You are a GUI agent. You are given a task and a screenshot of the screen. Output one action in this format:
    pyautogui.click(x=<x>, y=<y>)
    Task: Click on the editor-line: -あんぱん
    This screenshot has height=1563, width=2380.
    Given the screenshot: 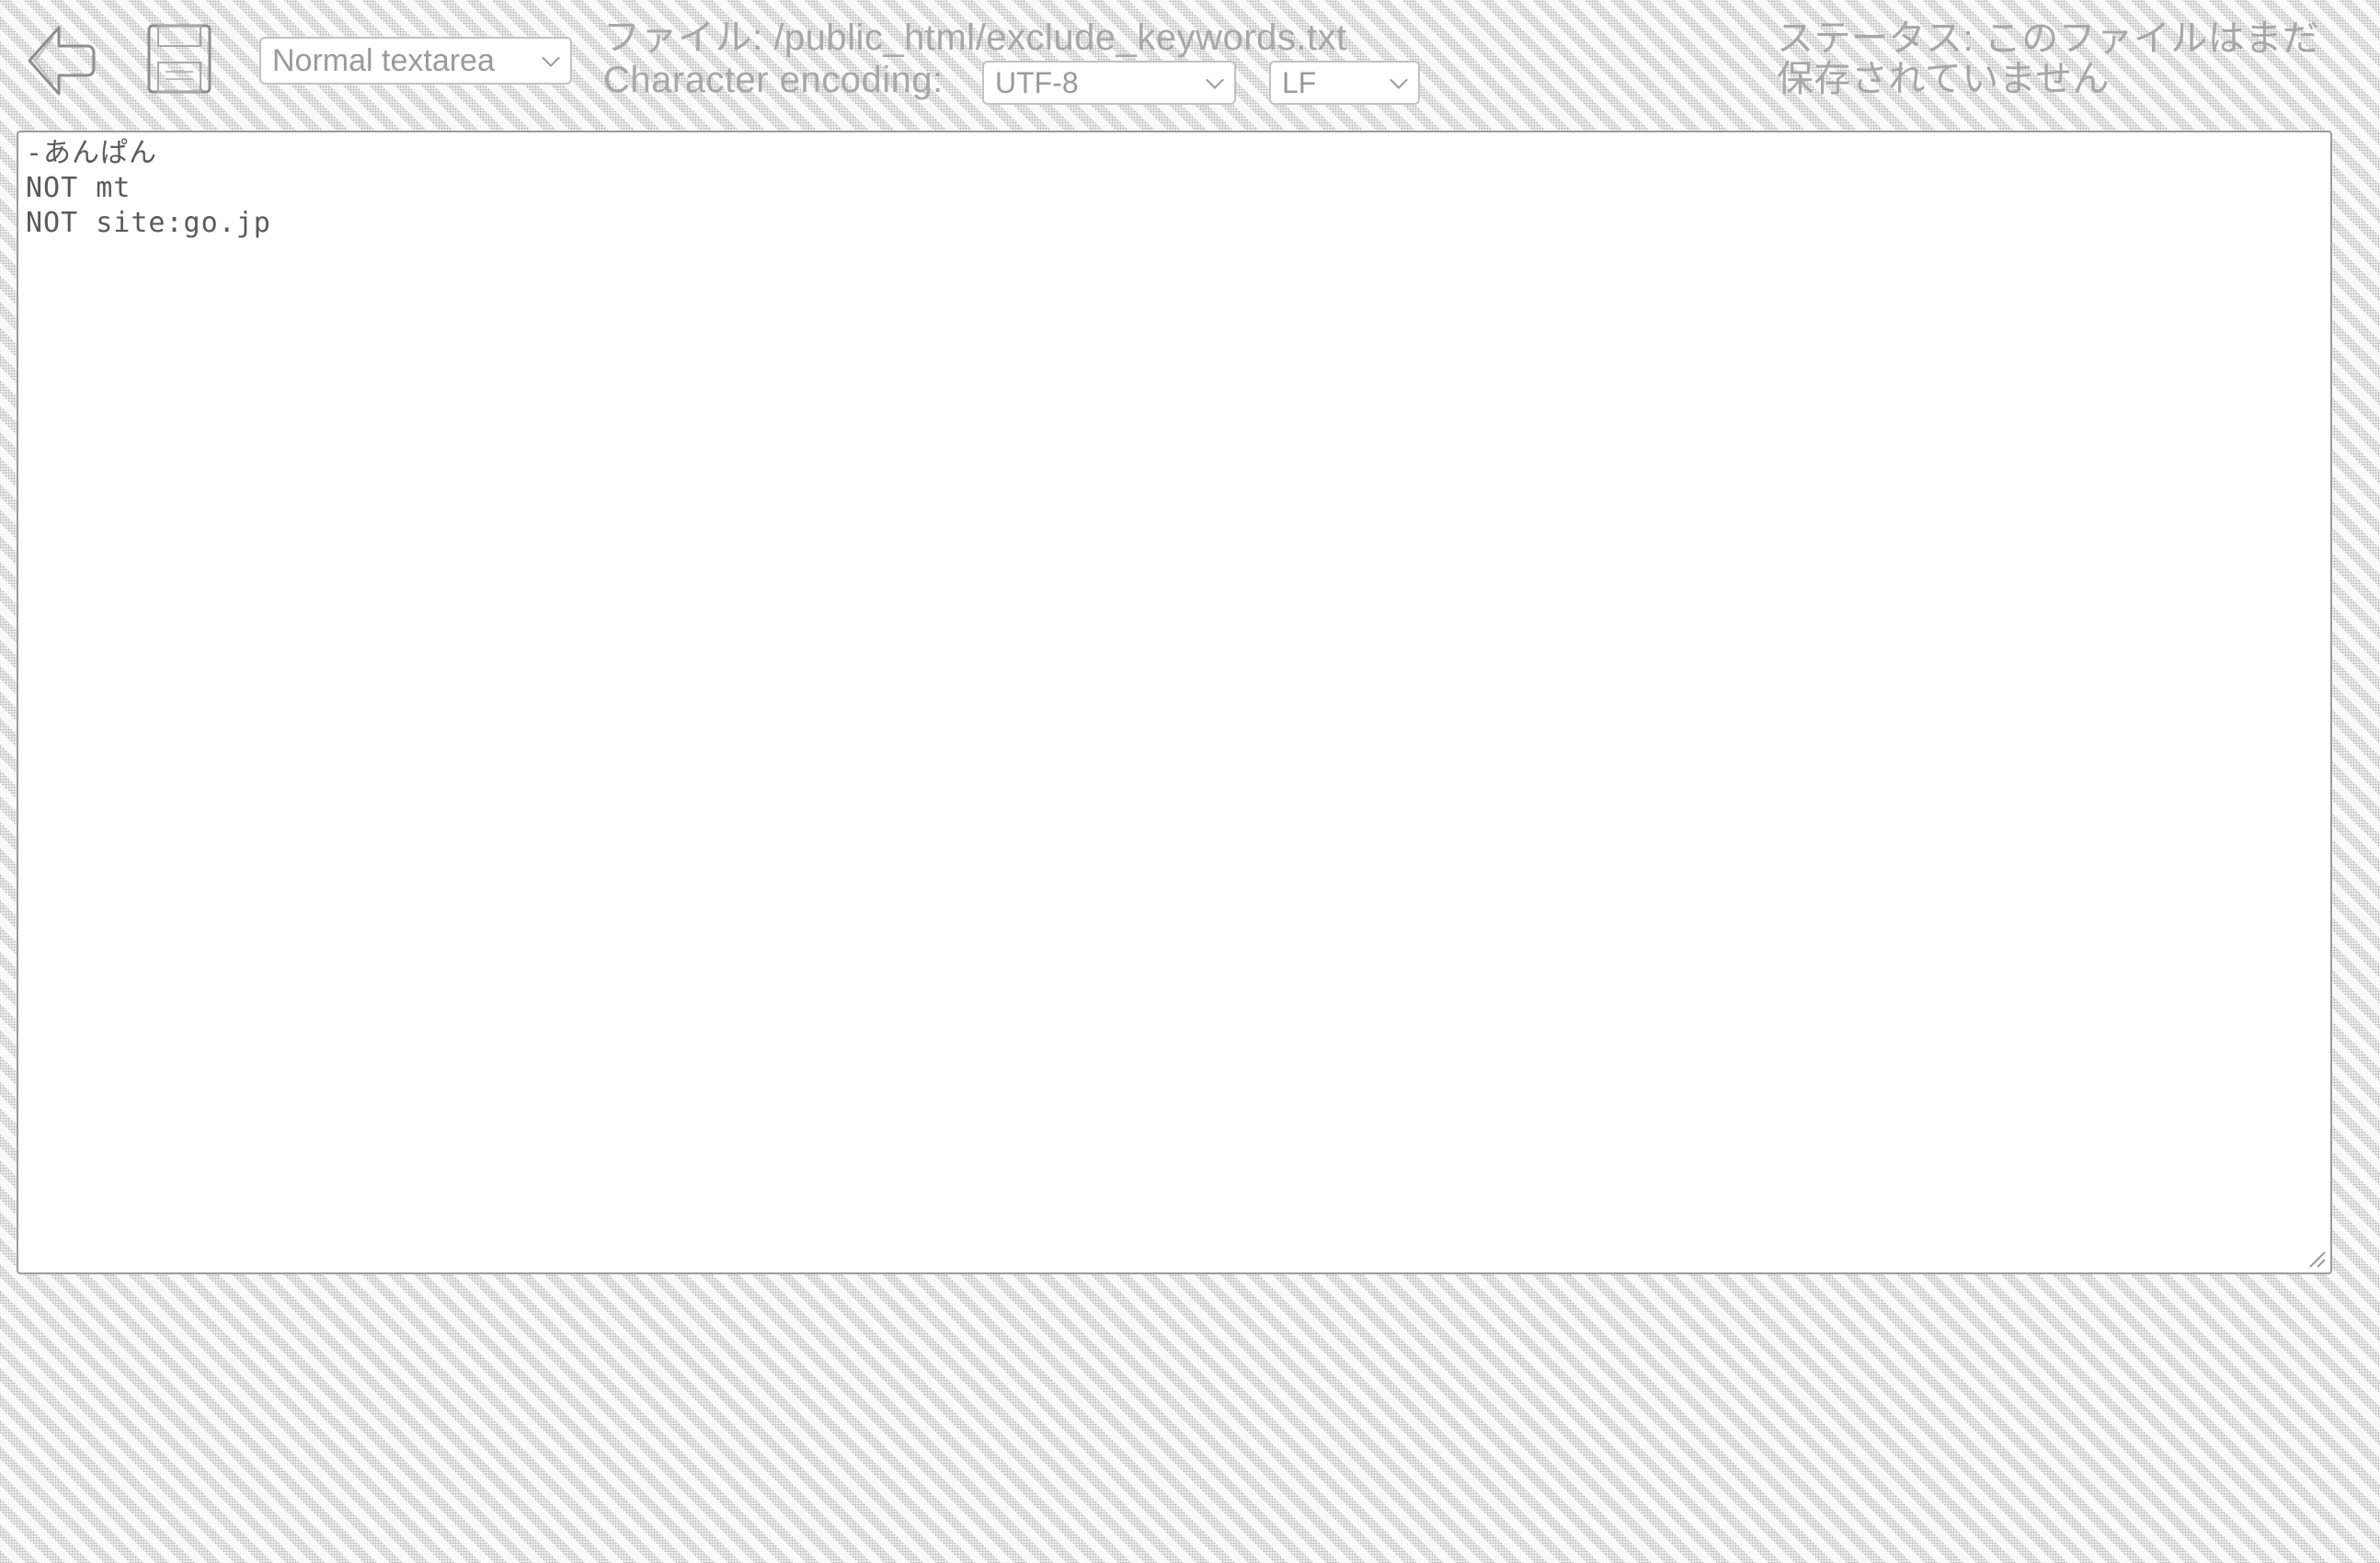 What is the action you would take?
    pyautogui.click(x=92, y=153)
    